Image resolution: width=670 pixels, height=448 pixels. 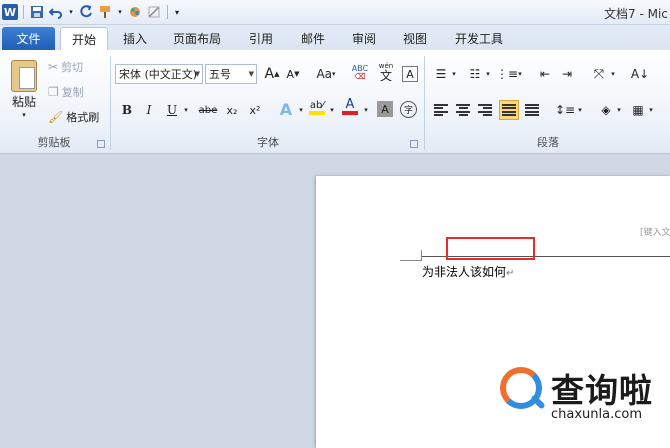 What do you see at coordinates (441, 74) in the screenshot?
I see `bullets-button: ☰` at bounding box center [441, 74].